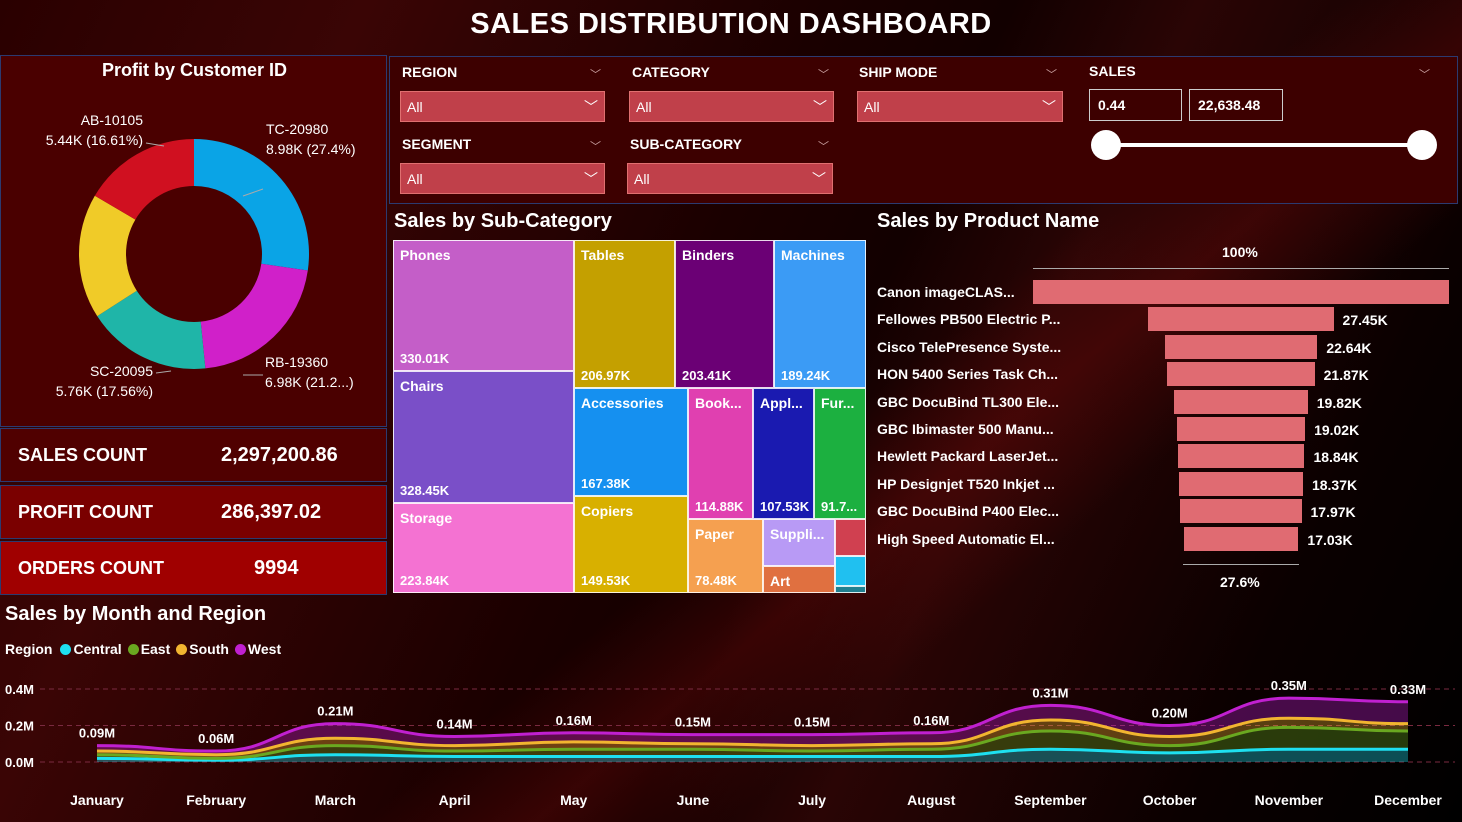 This screenshot has width=1462, height=822. I want to click on segment-select: All ﹀, so click(502, 178).